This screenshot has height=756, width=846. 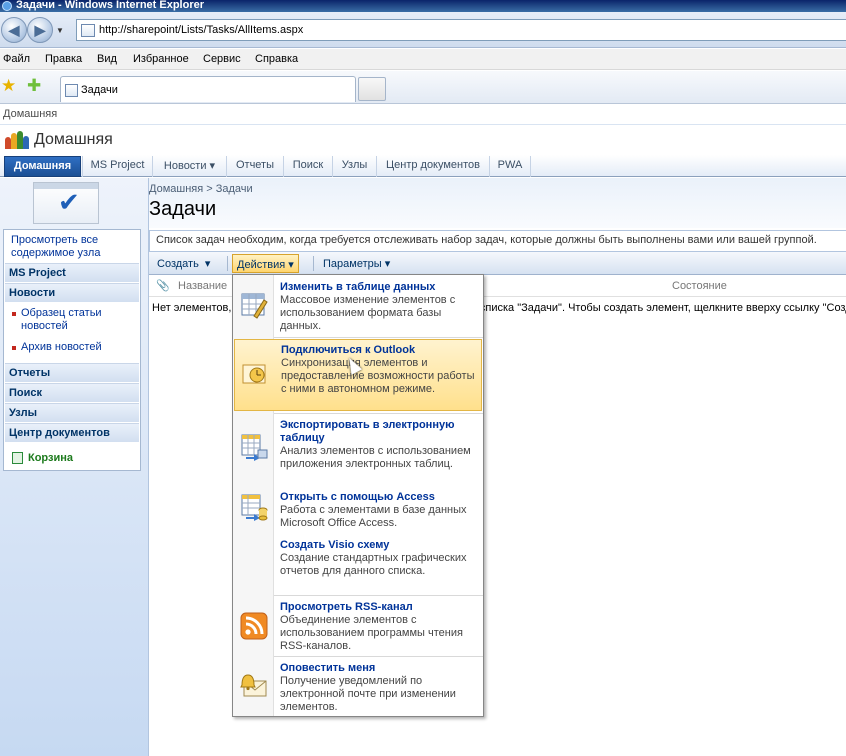 I want to click on menu-bar: Файл Правка Вид Избранное Сервис Справка, so click(x=423, y=59).